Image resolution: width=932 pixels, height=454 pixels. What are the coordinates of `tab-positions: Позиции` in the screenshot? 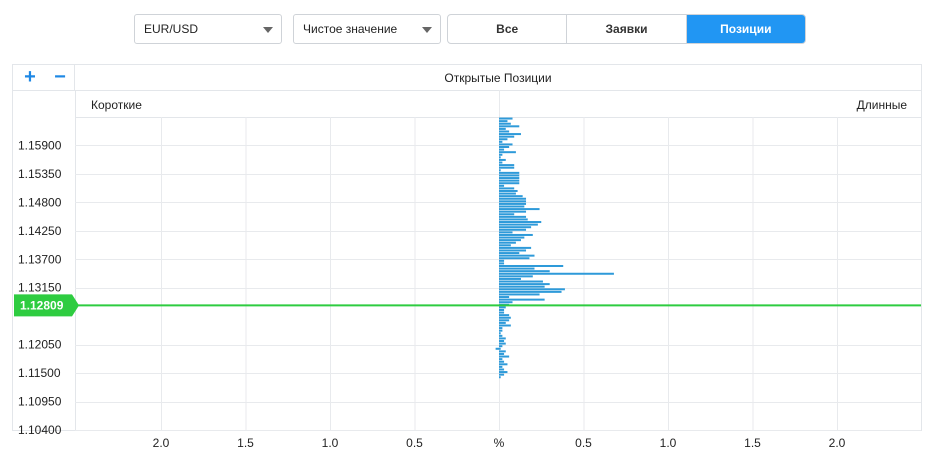 It's located at (745, 29).